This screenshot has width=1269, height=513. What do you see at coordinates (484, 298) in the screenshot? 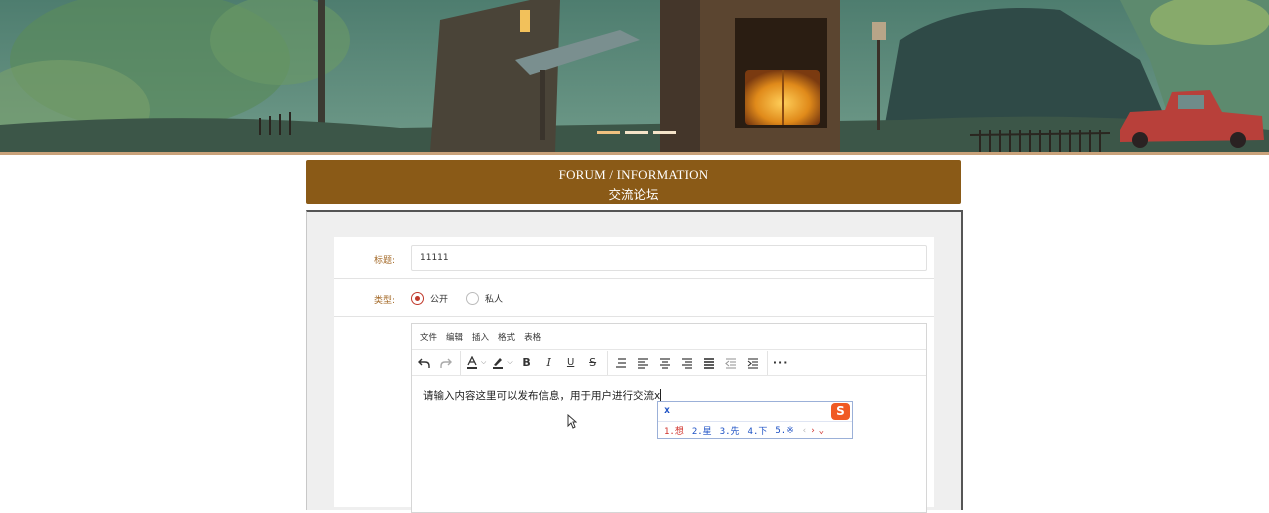
I see `type-radio-private: 私人` at bounding box center [484, 298].